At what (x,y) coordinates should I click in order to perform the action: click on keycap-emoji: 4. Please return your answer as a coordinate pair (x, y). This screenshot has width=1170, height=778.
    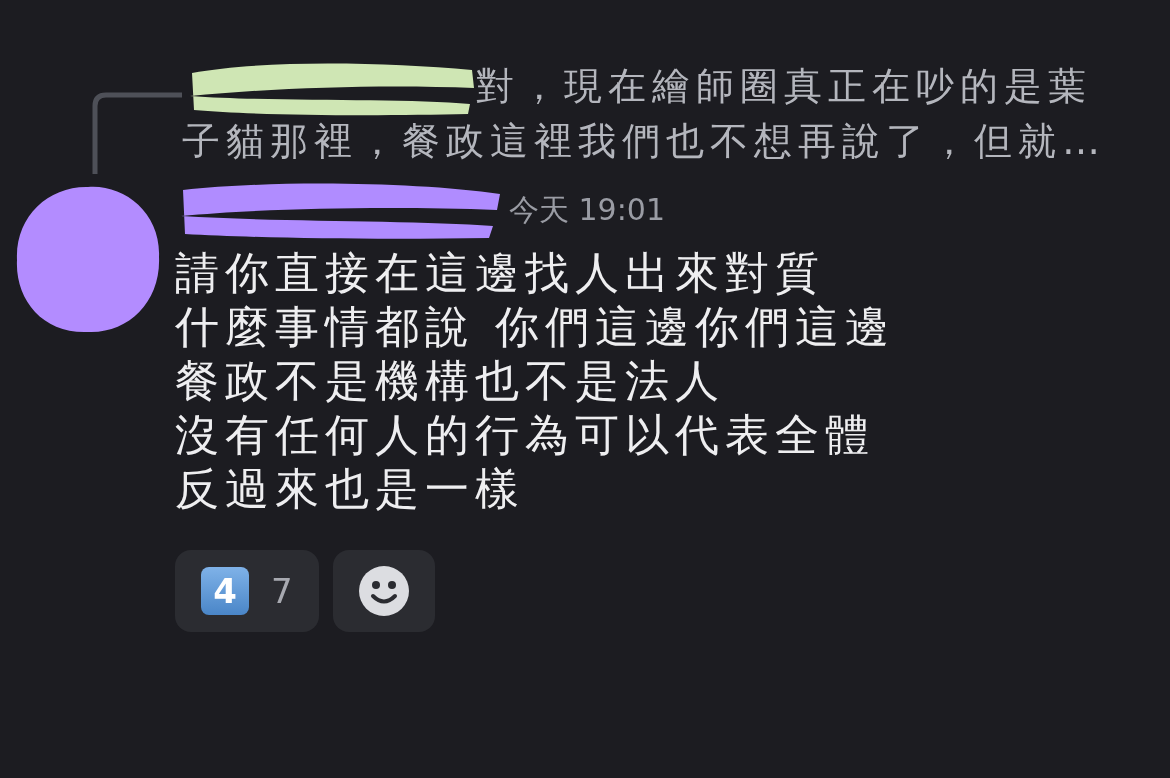
    Looking at the image, I should click on (225, 591).